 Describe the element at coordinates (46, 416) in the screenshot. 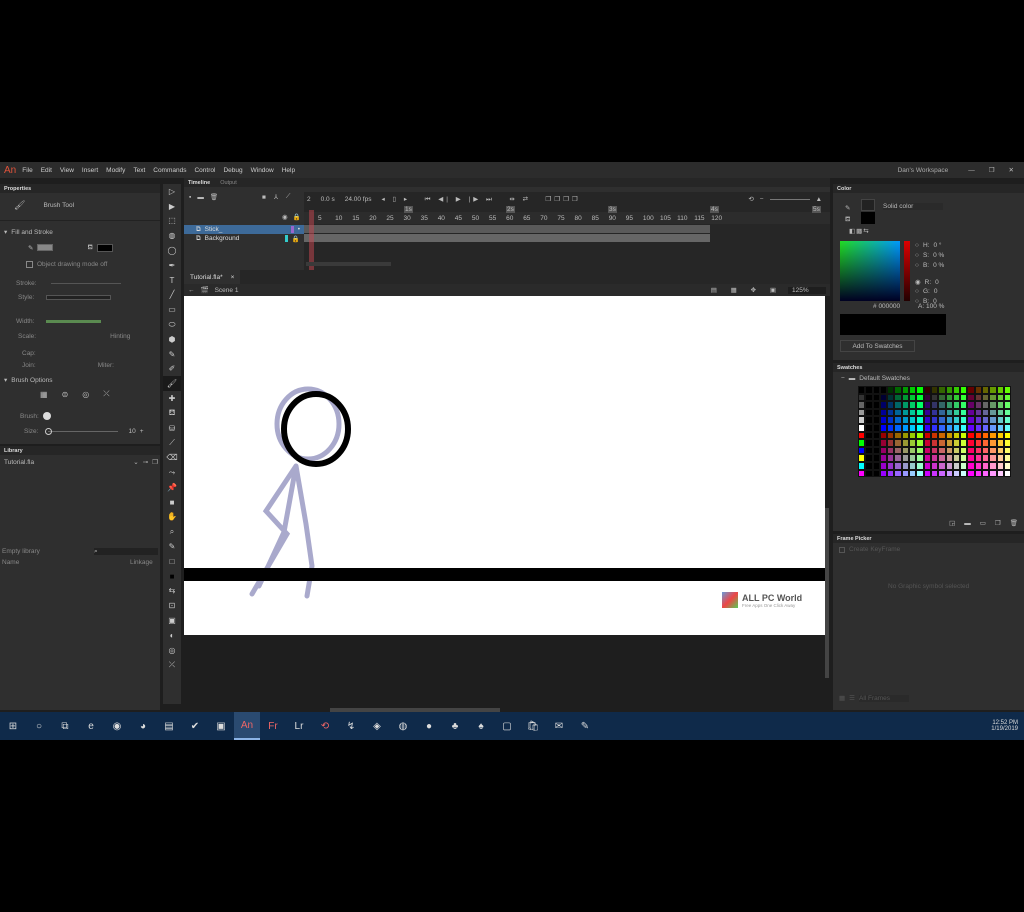

I see `brush-shape-circle` at that location.